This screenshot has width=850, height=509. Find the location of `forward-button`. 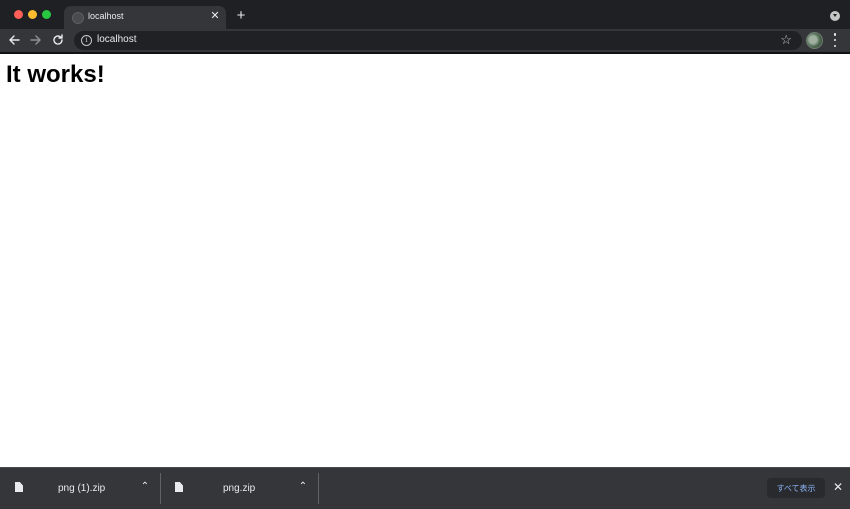

forward-button is located at coordinates (36, 40).